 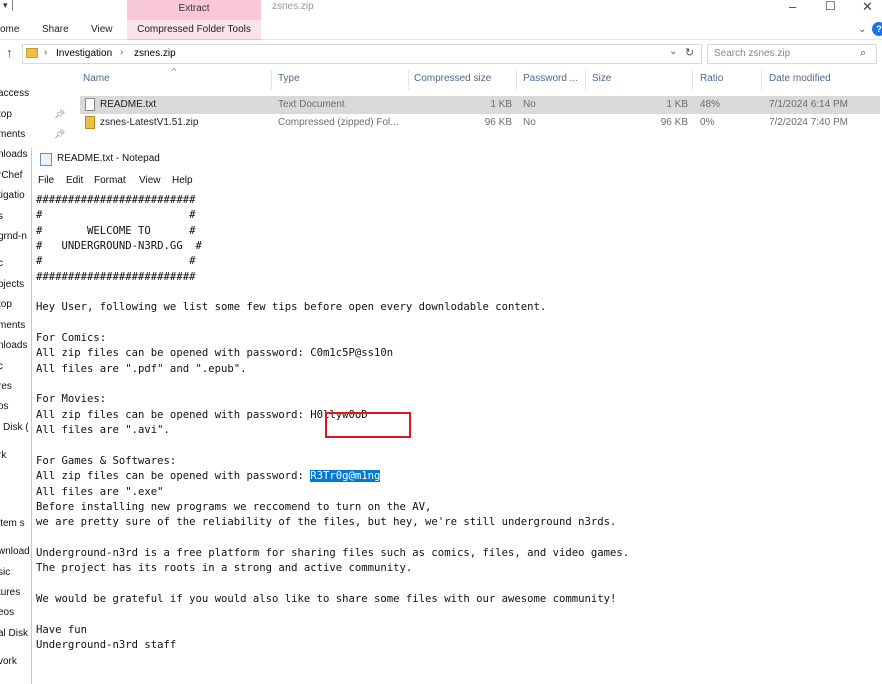 What do you see at coordinates (6, 386) in the screenshot?
I see `nav-item: res` at bounding box center [6, 386].